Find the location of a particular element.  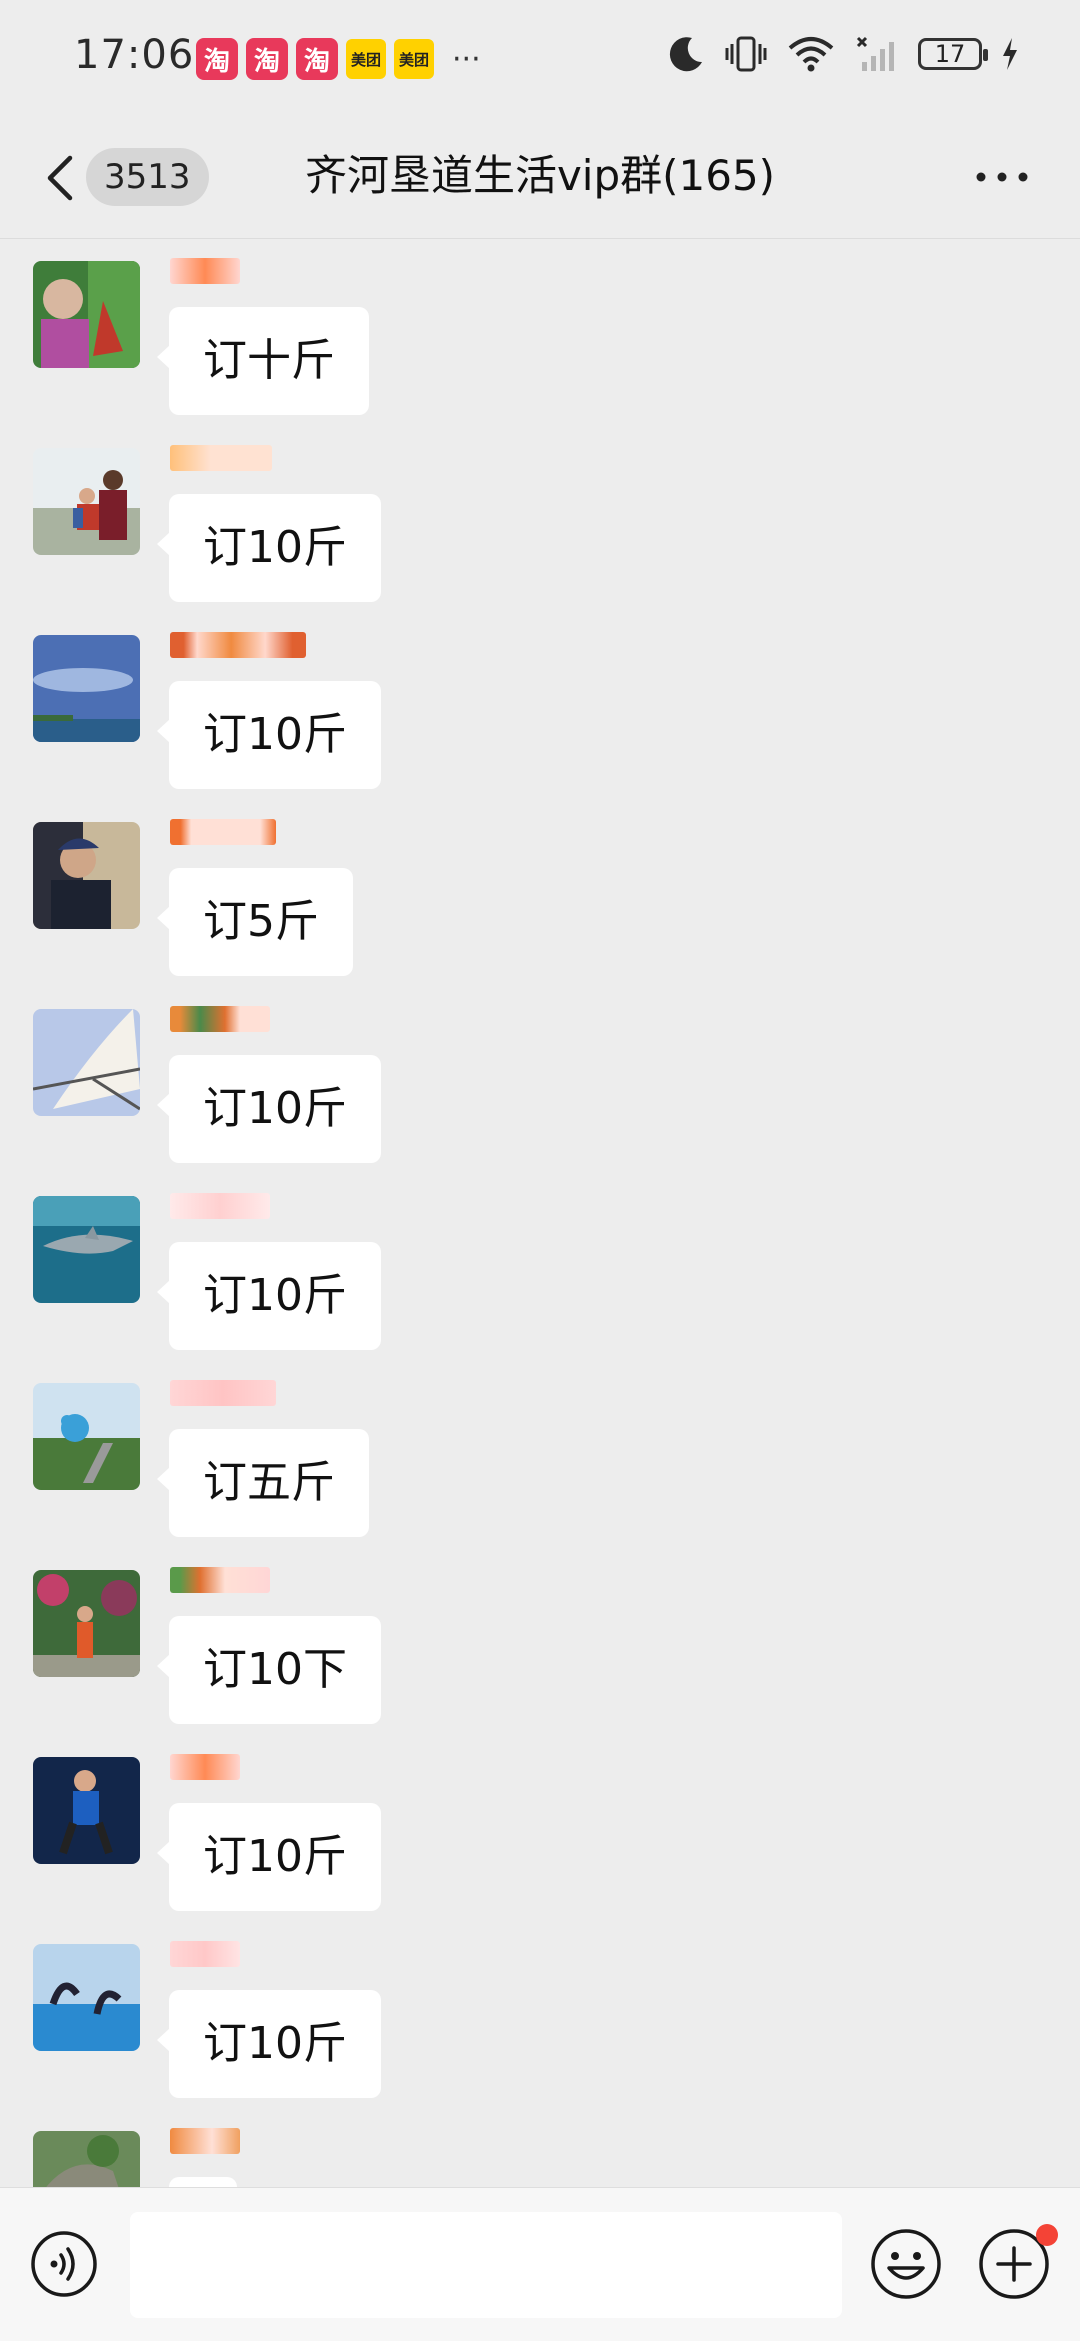

charging-icon is located at coordinates (1010, 54).